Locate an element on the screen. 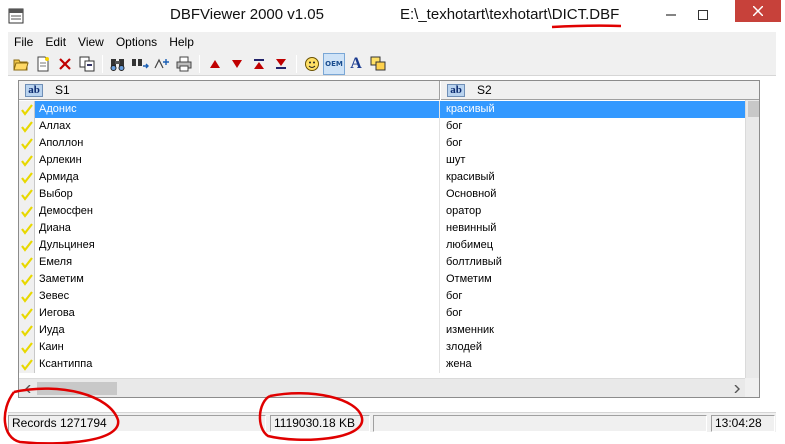 Image resolution: width=785 pixels, height=444 pixels. scroll-left-button is located at coordinates (27, 388).